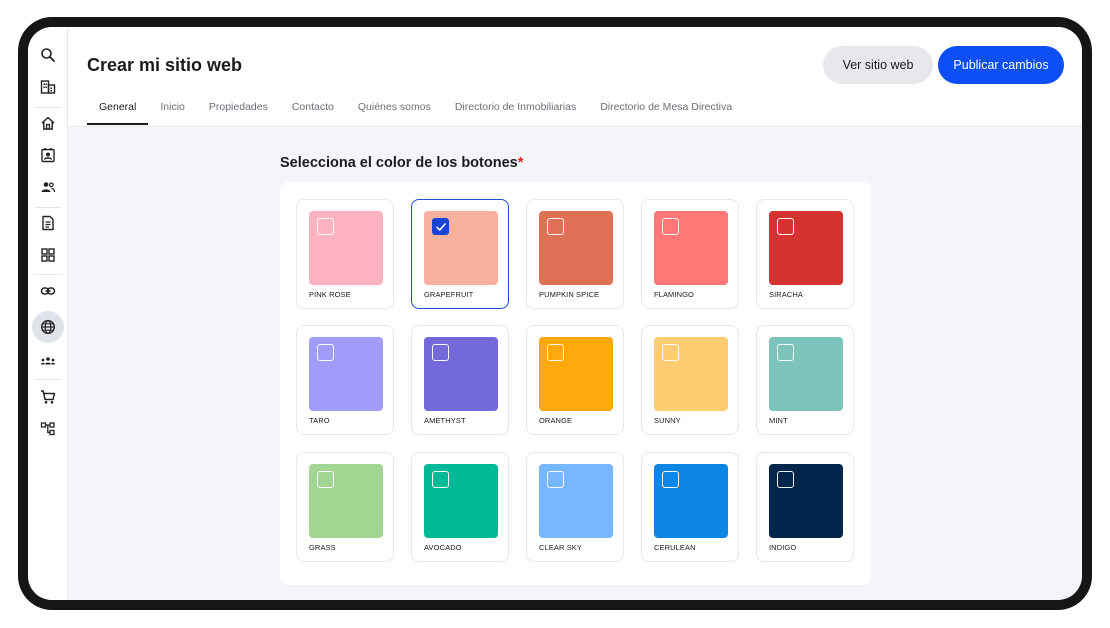 The image size is (1110, 628). What do you see at coordinates (569, 294) in the screenshot?
I see `color-name-label: PUMPKIN SPICE` at bounding box center [569, 294].